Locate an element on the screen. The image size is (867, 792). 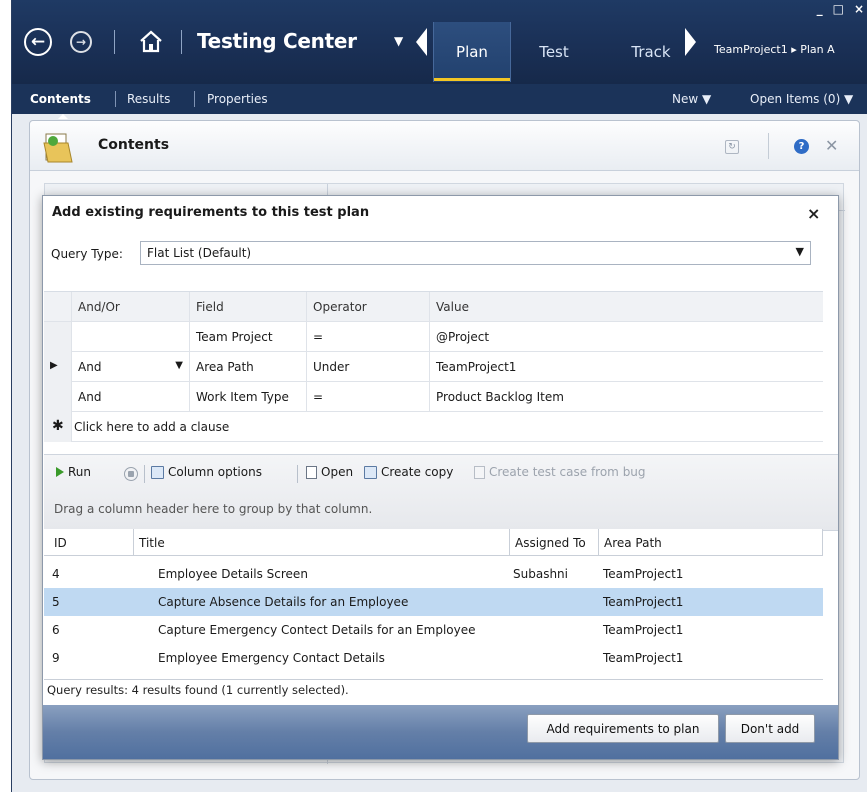
stop-icon is located at coordinates (131, 474).